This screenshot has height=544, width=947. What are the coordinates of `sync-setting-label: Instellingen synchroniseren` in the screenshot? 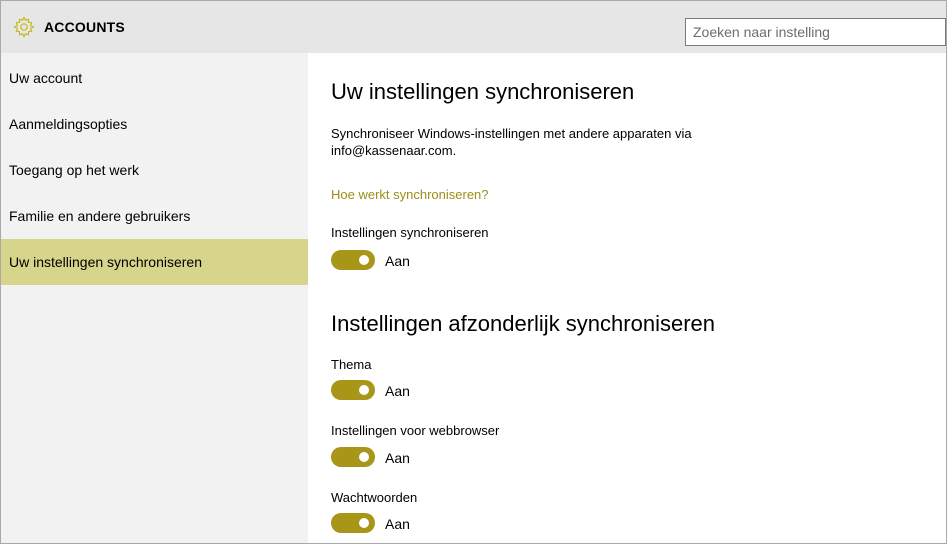 It's located at (410, 232).